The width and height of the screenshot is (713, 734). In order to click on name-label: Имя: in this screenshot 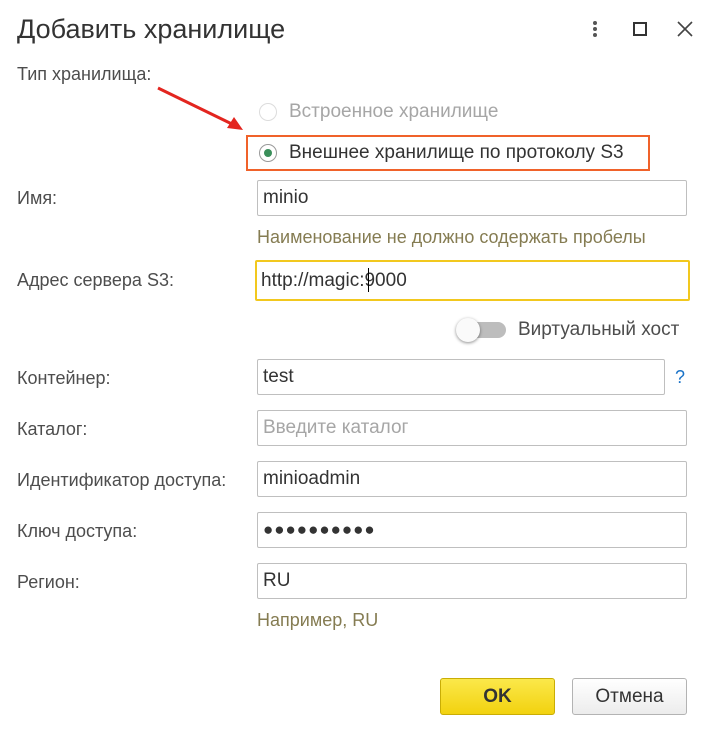, I will do `click(37, 198)`.